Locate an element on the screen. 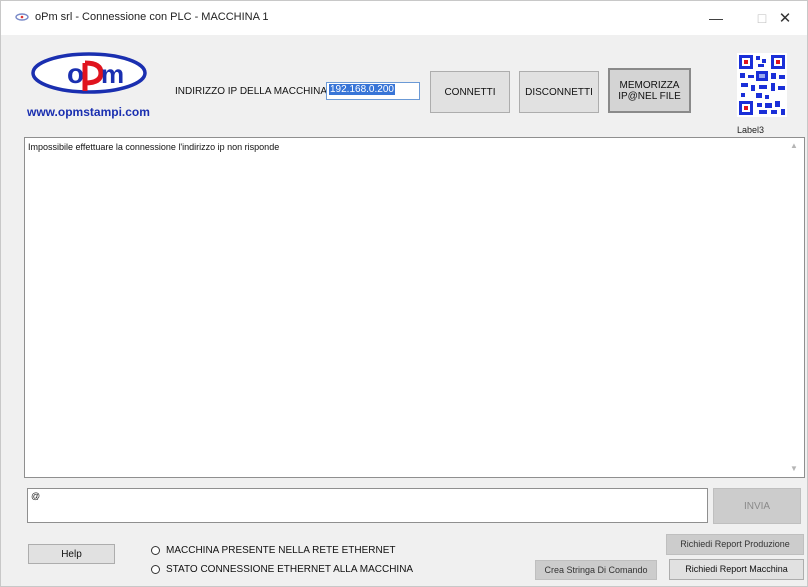 The width and height of the screenshot is (808, 587). report-production-button: Richiedi Report Produzione is located at coordinates (735, 544).